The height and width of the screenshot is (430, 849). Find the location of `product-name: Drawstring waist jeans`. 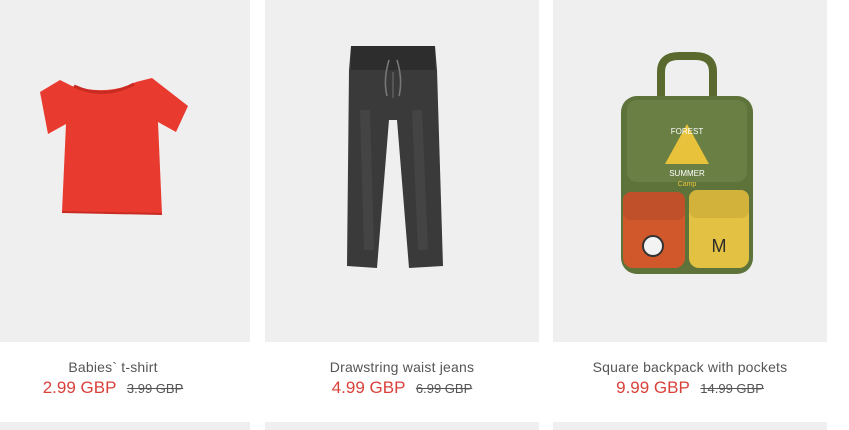

product-name: Drawstring waist jeans is located at coordinates (402, 367).